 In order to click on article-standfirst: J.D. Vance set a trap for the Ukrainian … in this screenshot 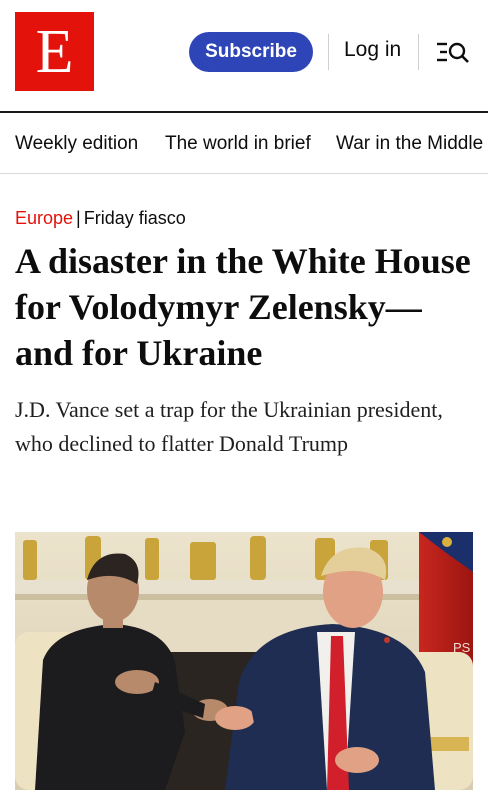, I will do `click(229, 426)`.